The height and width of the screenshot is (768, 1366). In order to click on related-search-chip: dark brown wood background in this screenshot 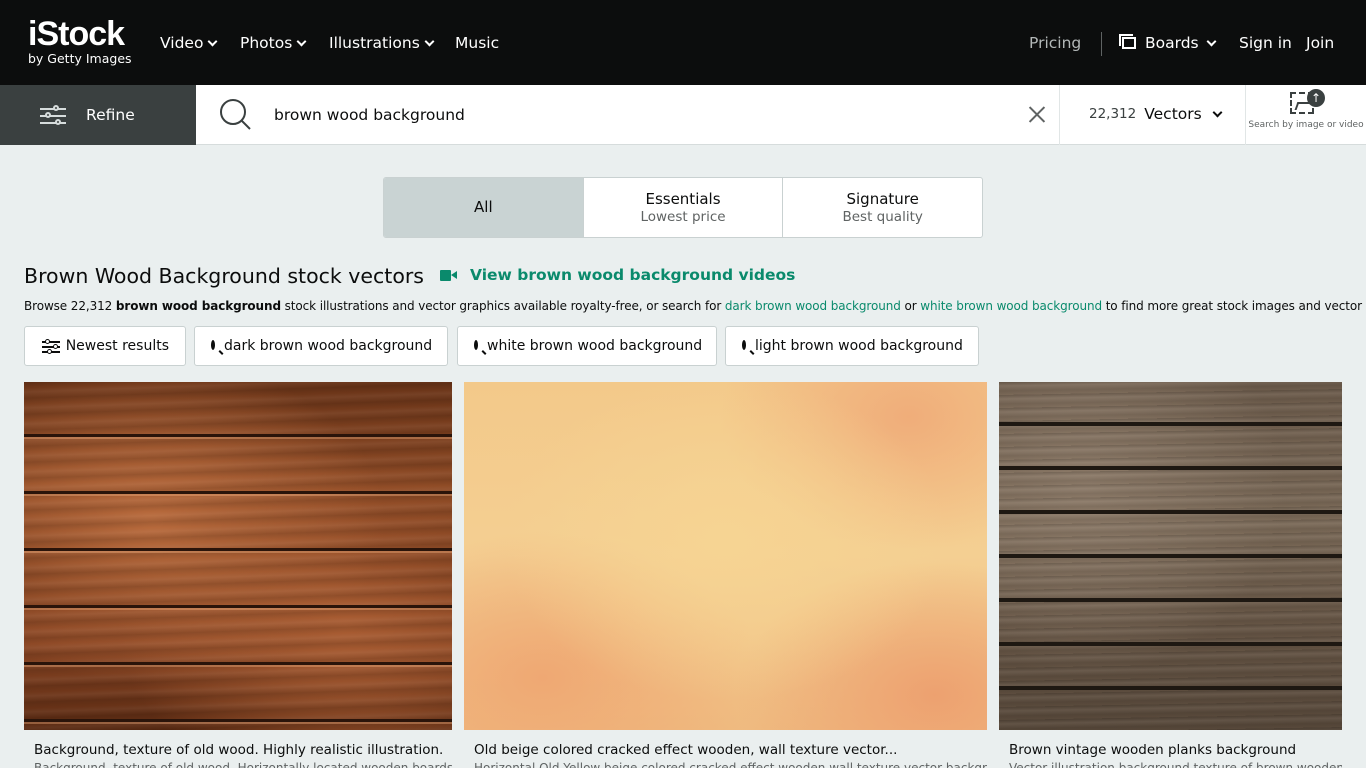, I will do `click(321, 346)`.